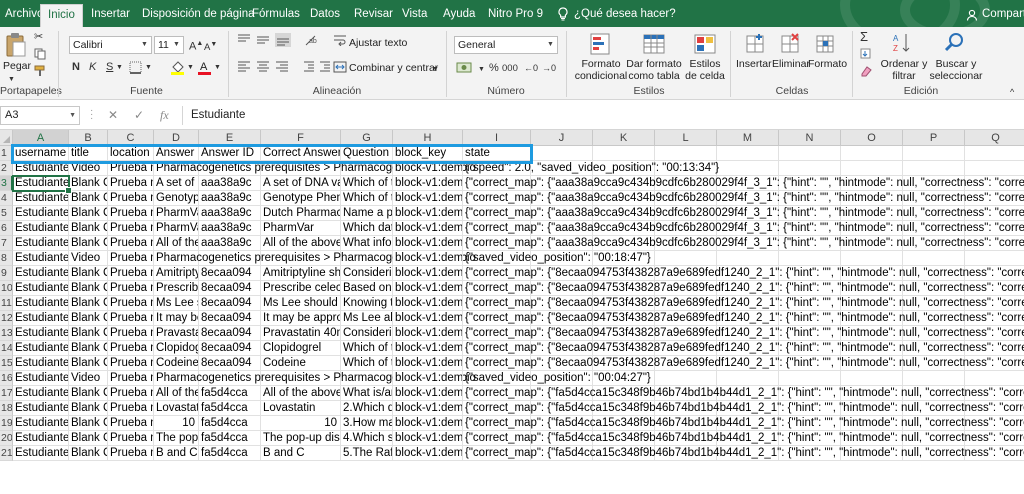  I want to click on column-header-a: A, so click(41, 138).